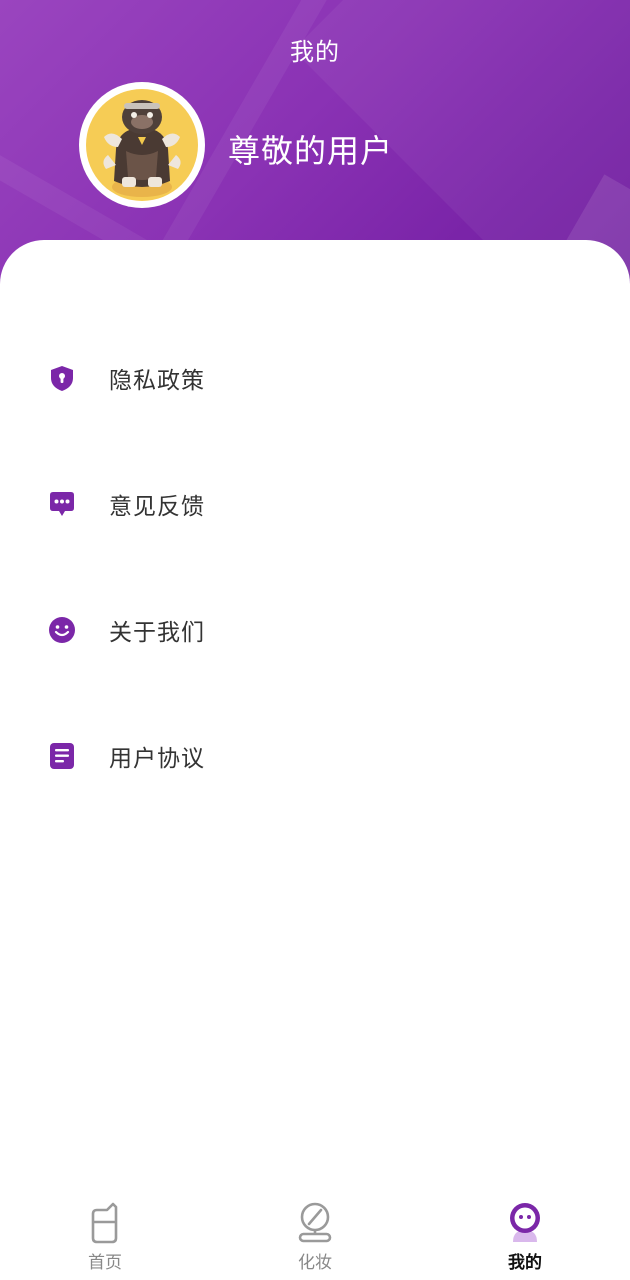  I want to click on tab-makeup: 化妆, so click(315, 1235).